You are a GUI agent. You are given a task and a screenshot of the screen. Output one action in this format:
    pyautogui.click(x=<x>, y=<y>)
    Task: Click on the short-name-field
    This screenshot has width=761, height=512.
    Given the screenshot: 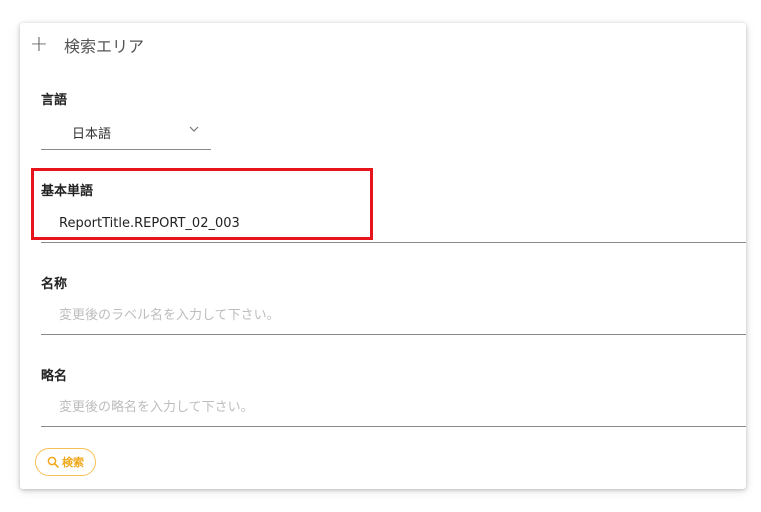 What is the action you would take?
    pyautogui.click(x=393, y=408)
    